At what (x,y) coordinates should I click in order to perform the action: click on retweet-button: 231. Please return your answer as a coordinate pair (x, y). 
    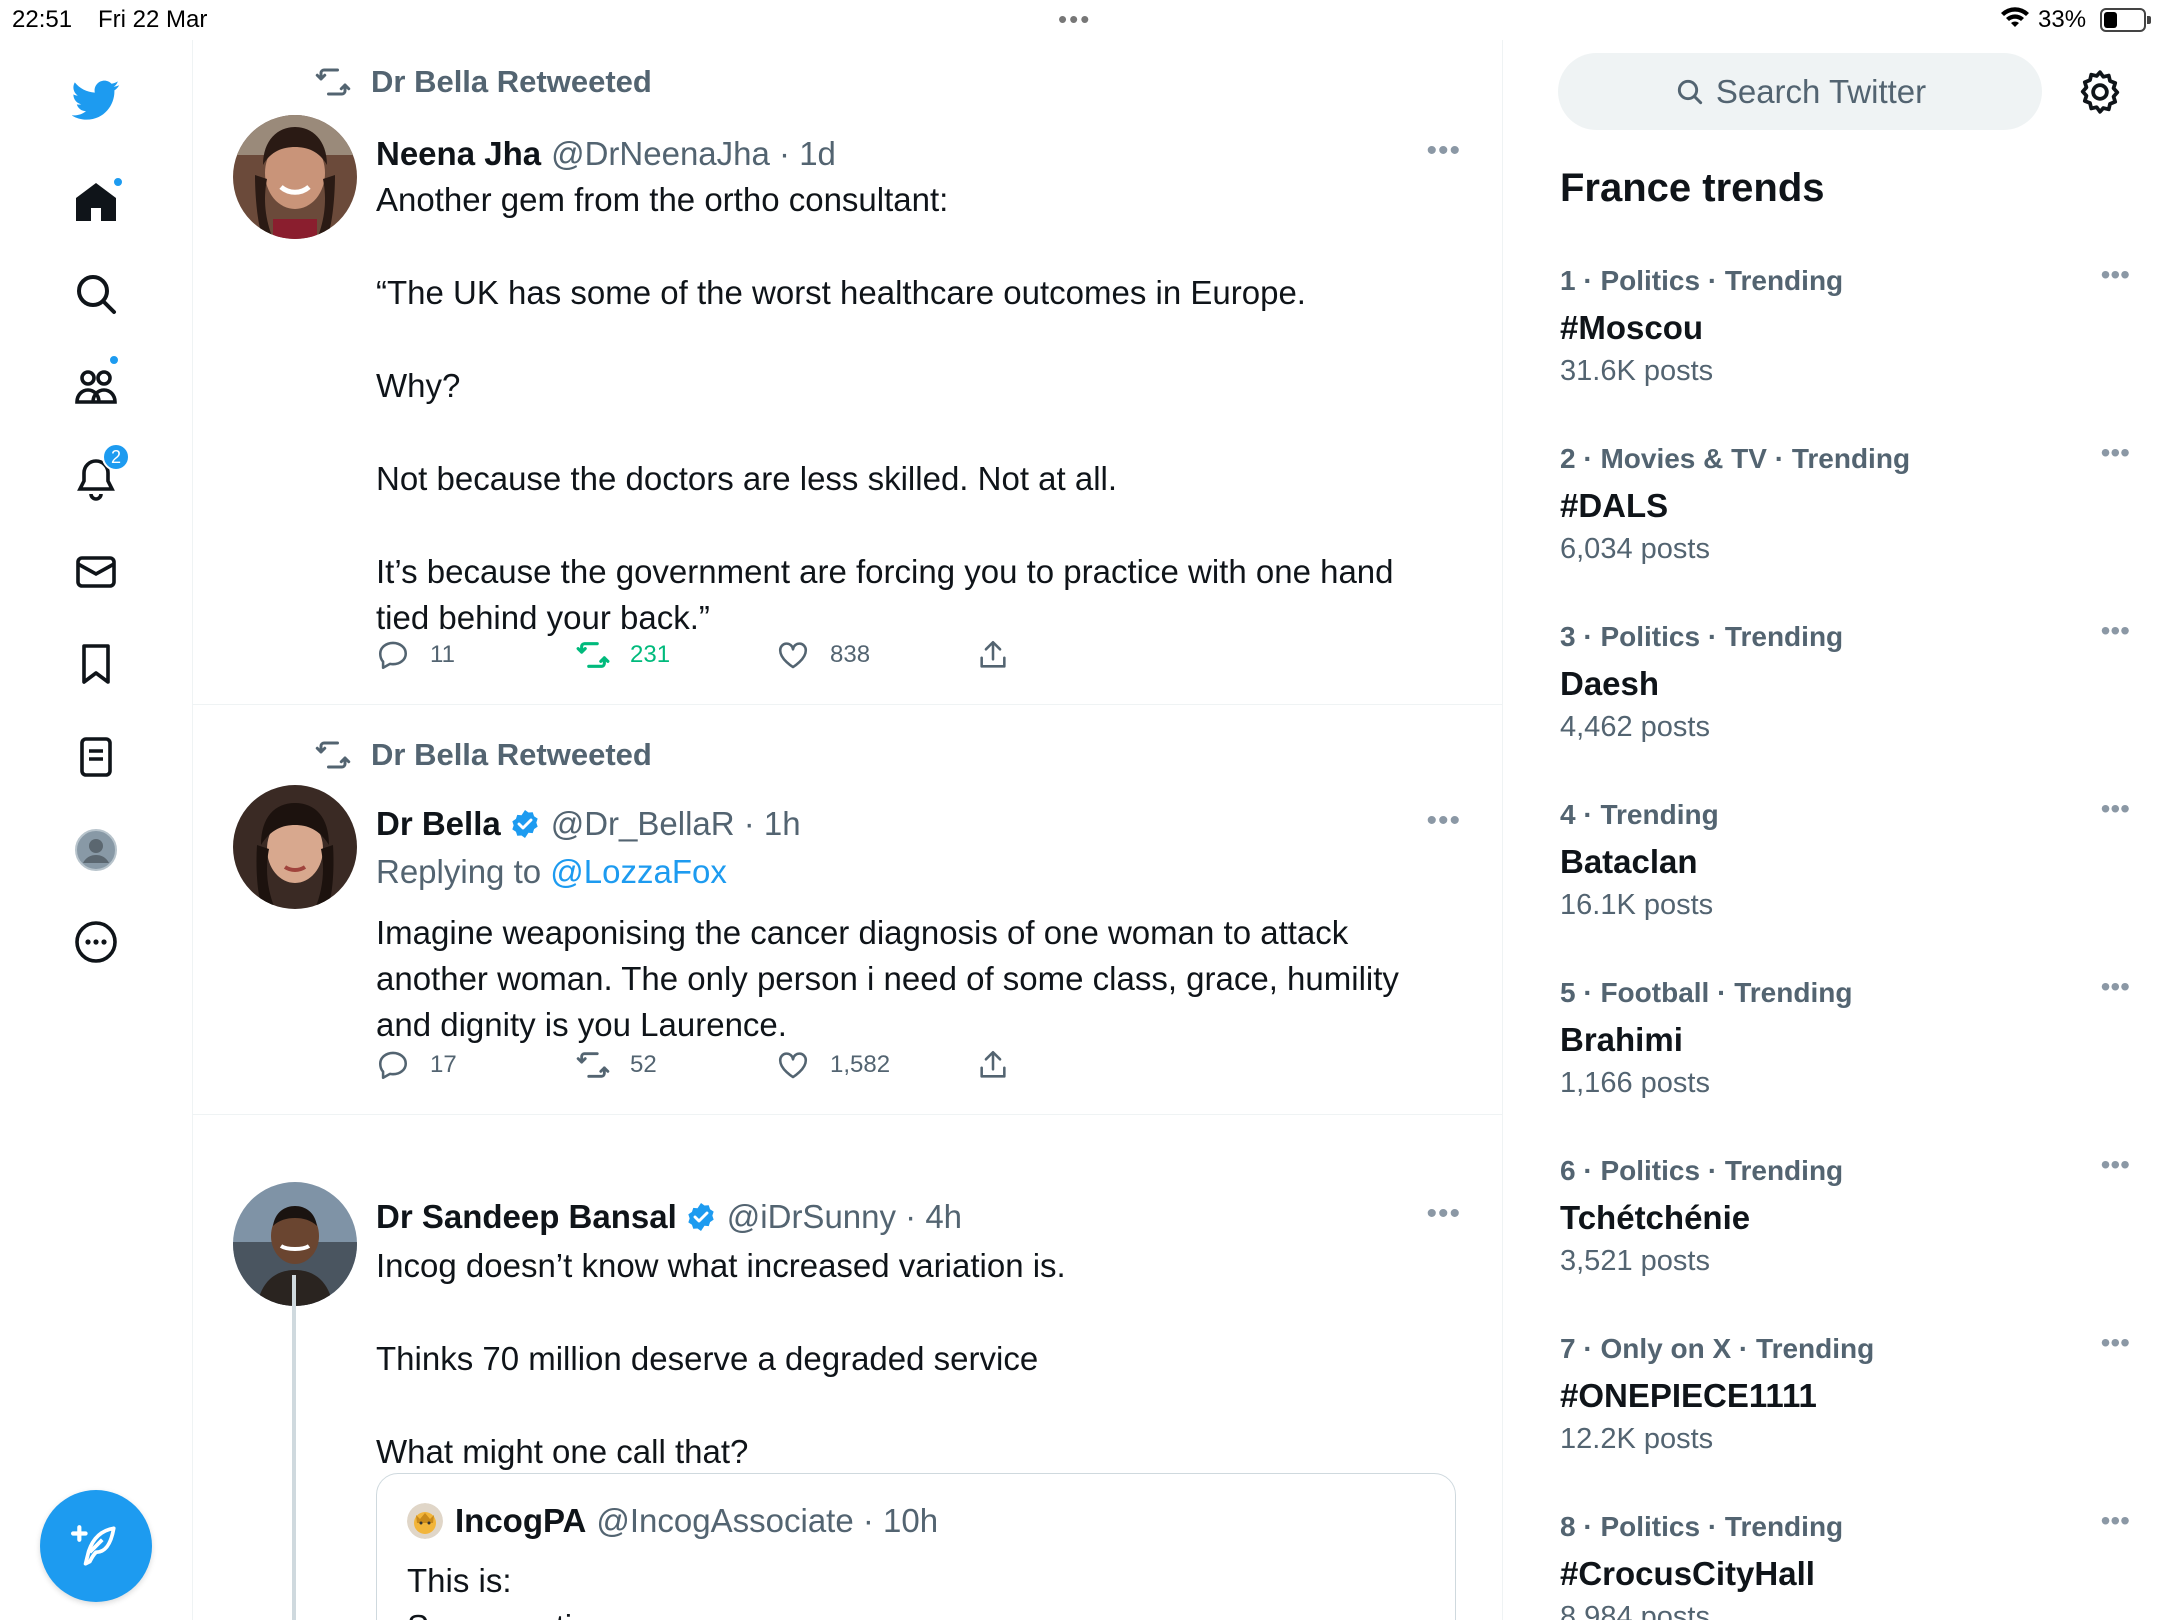
    Looking at the image, I should click on (623, 655).